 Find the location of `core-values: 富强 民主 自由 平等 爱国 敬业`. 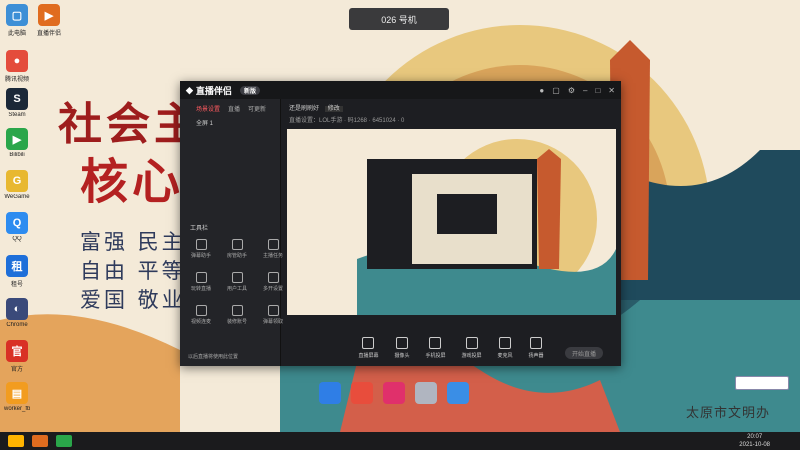

core-values: 富强 民主 自由 平等 爱国 敬业 is located at coordinates (133, 271).